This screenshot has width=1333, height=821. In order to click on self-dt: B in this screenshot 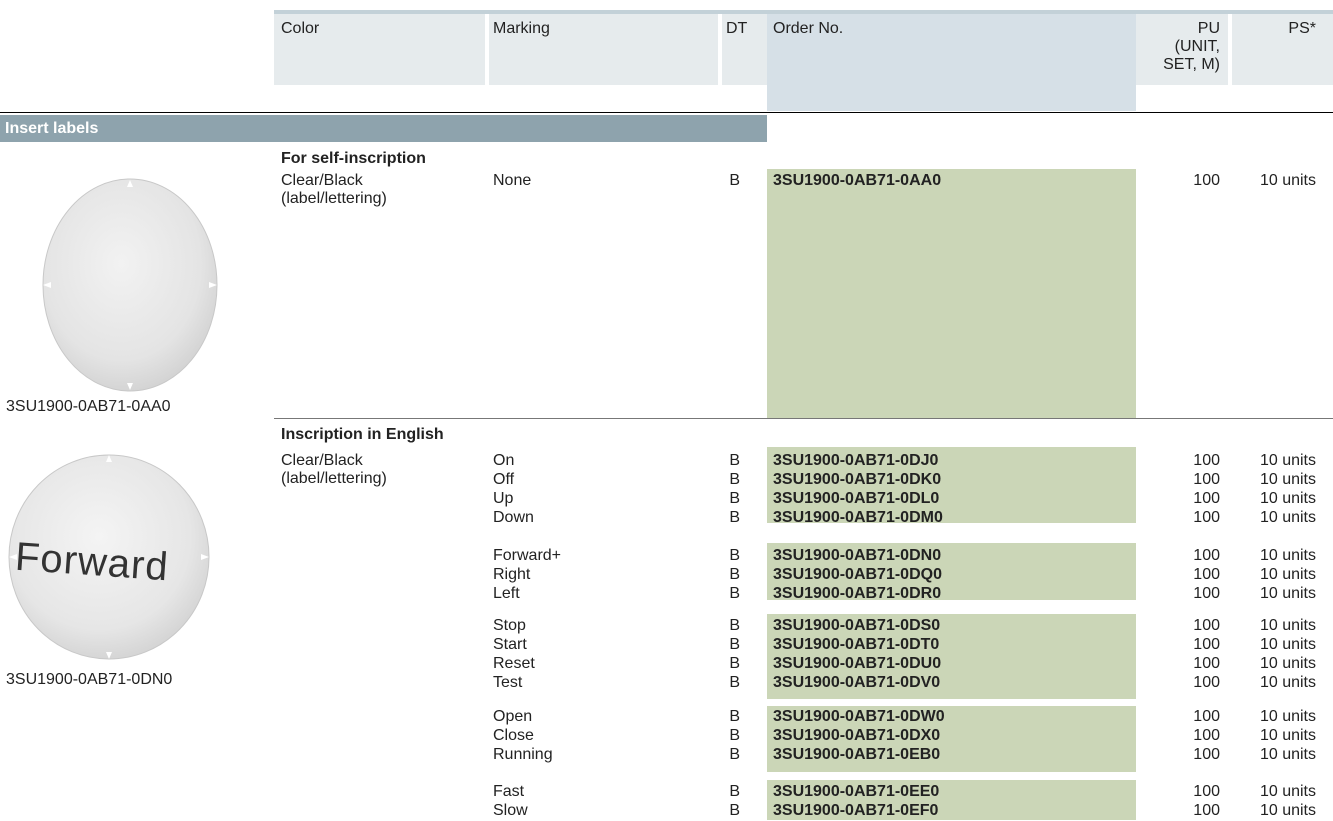, I will do `click(734, 180)`.